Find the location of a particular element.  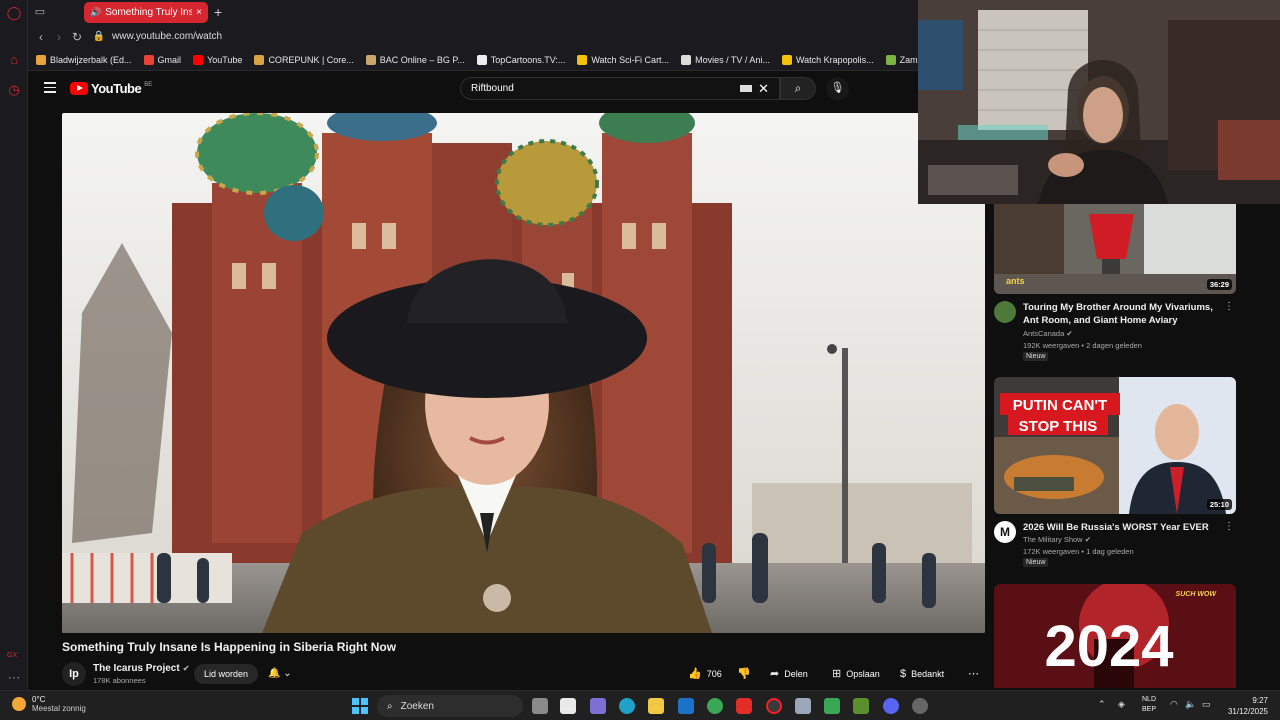

channel-avatar: M is located at coordinates (1005, 532).